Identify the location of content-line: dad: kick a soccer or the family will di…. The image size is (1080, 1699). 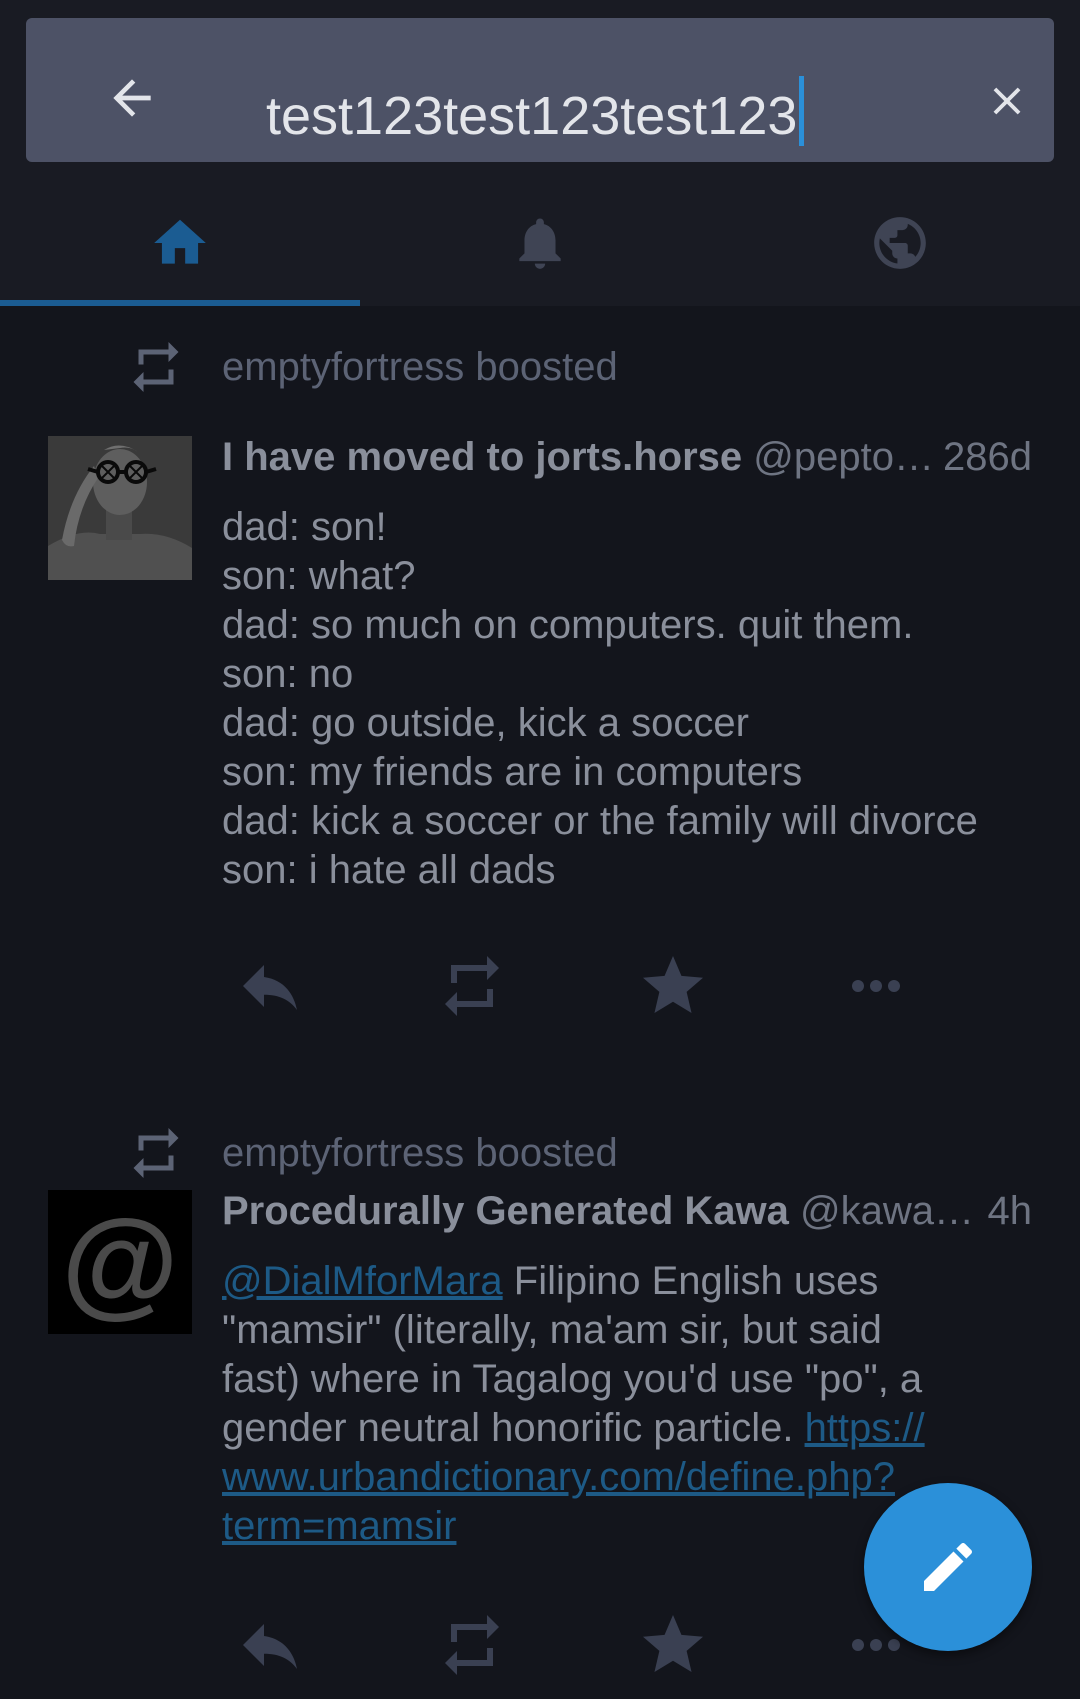
(600, 821).